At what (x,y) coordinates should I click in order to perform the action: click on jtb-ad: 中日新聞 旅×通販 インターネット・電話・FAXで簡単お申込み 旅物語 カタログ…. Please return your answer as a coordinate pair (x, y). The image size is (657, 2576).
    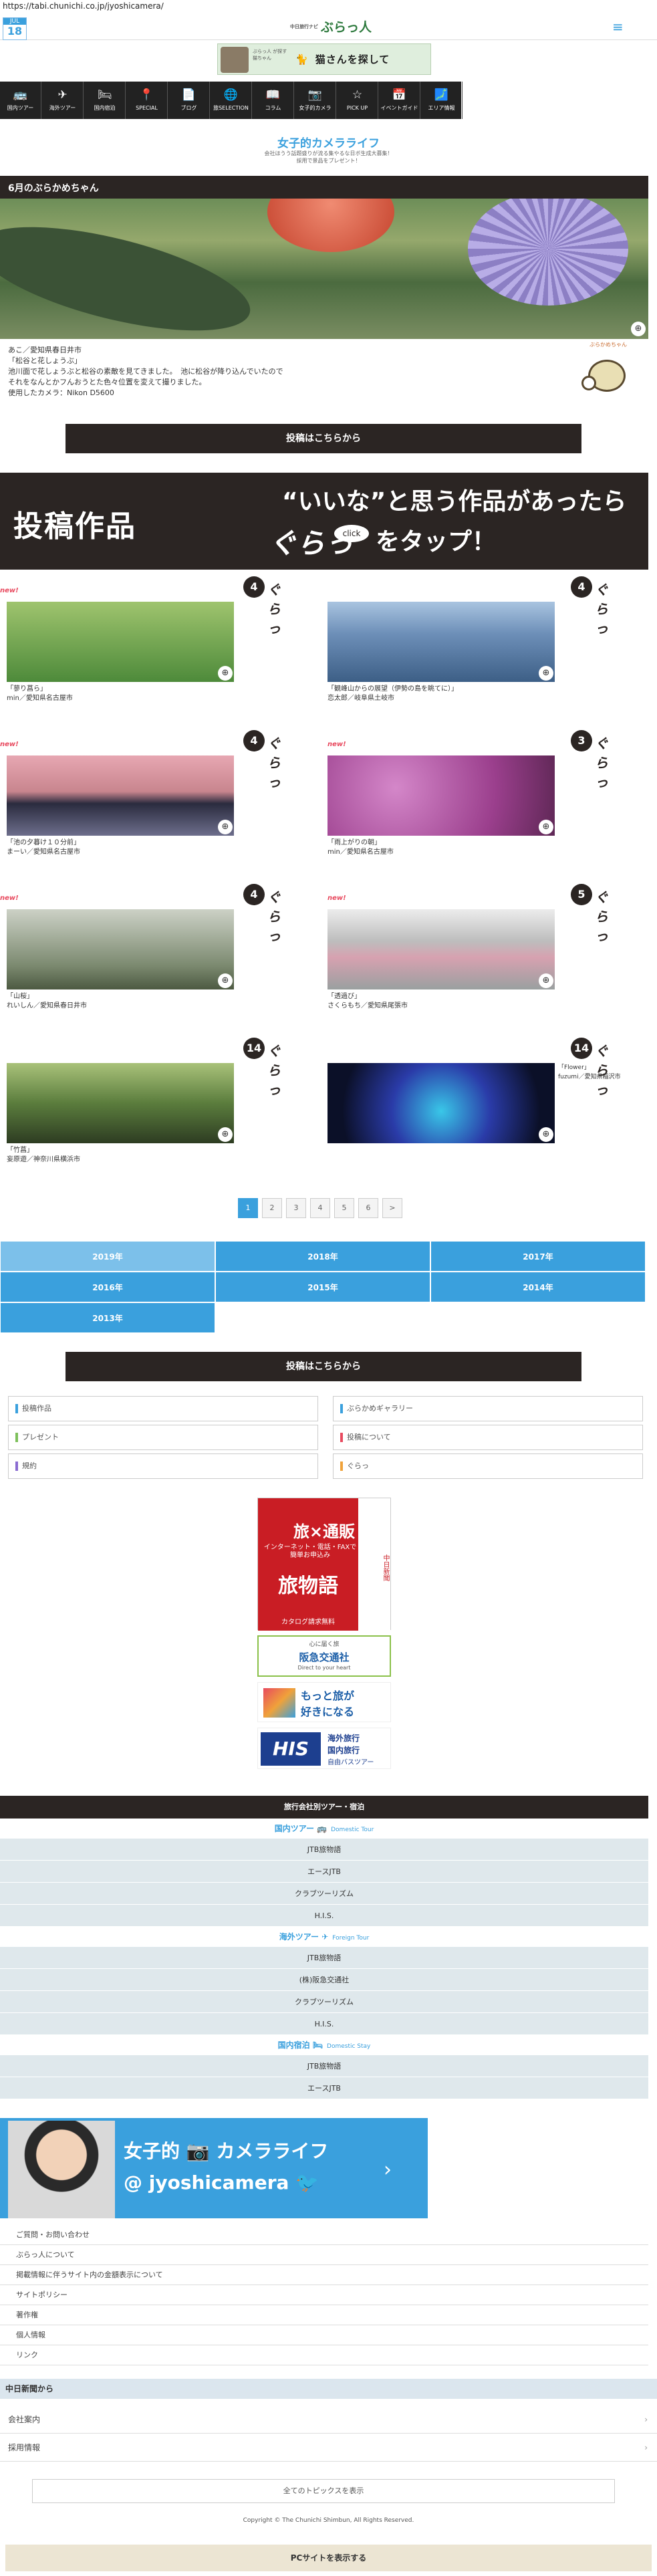
    Looking at the image, I should click on (324, 1564).